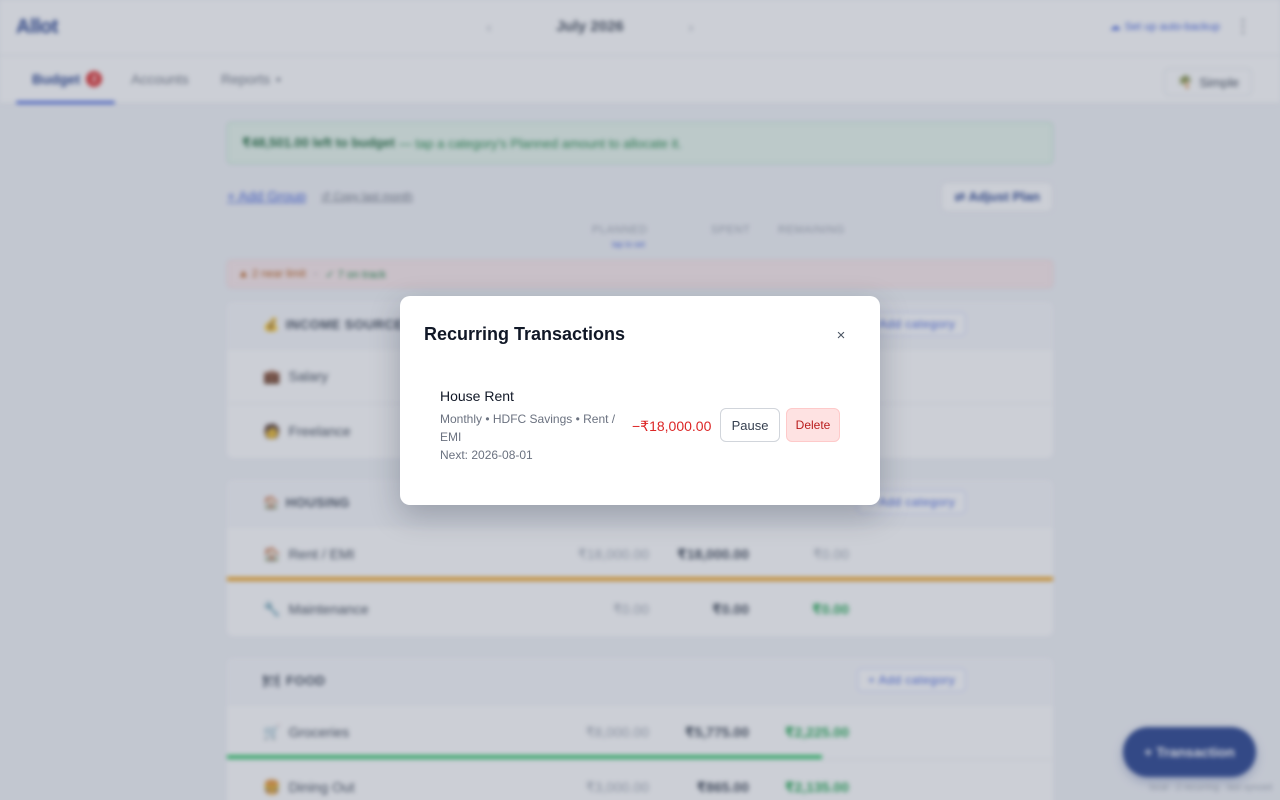 The height and width of the screenshot is (800, 1280). Describe the element at coordinates (477, 396) in the screenshot. I see `recurring-item-name: House Rent` at that location.